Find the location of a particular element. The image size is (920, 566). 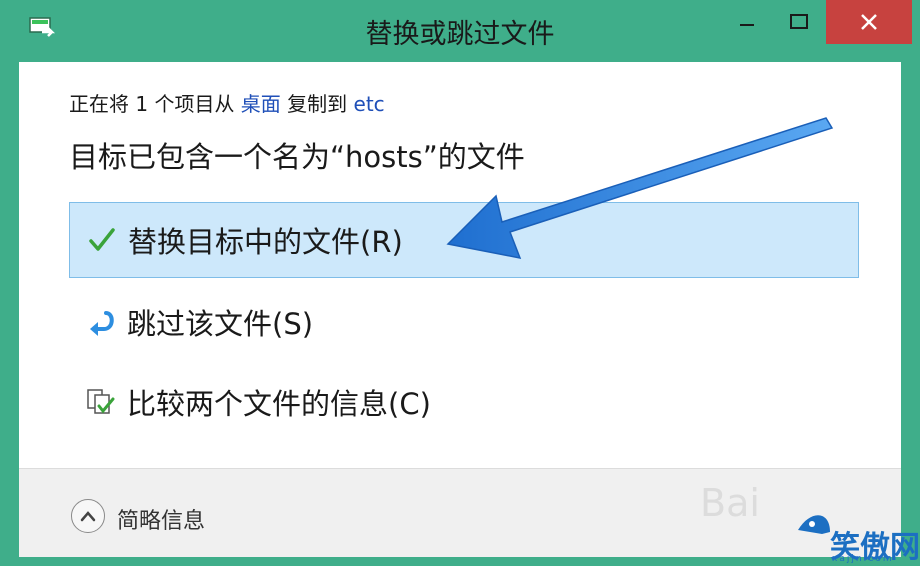

close-button is located at coordinates (869, 22).